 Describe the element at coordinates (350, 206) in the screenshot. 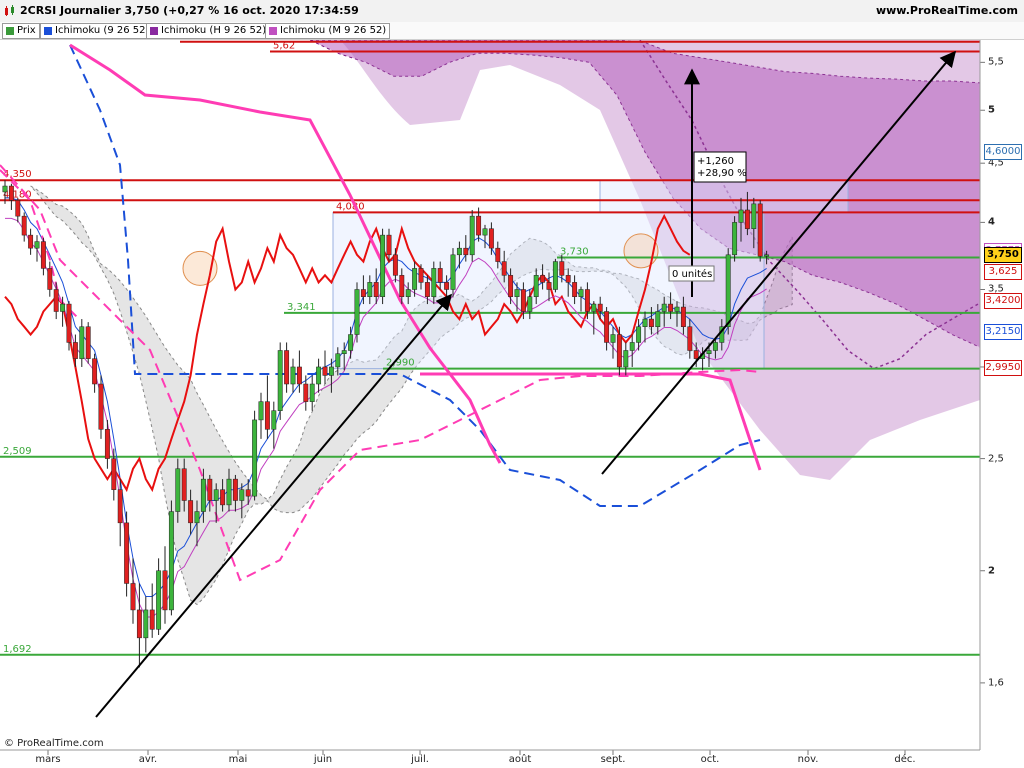

I see `level-label: 4,080` at that location.